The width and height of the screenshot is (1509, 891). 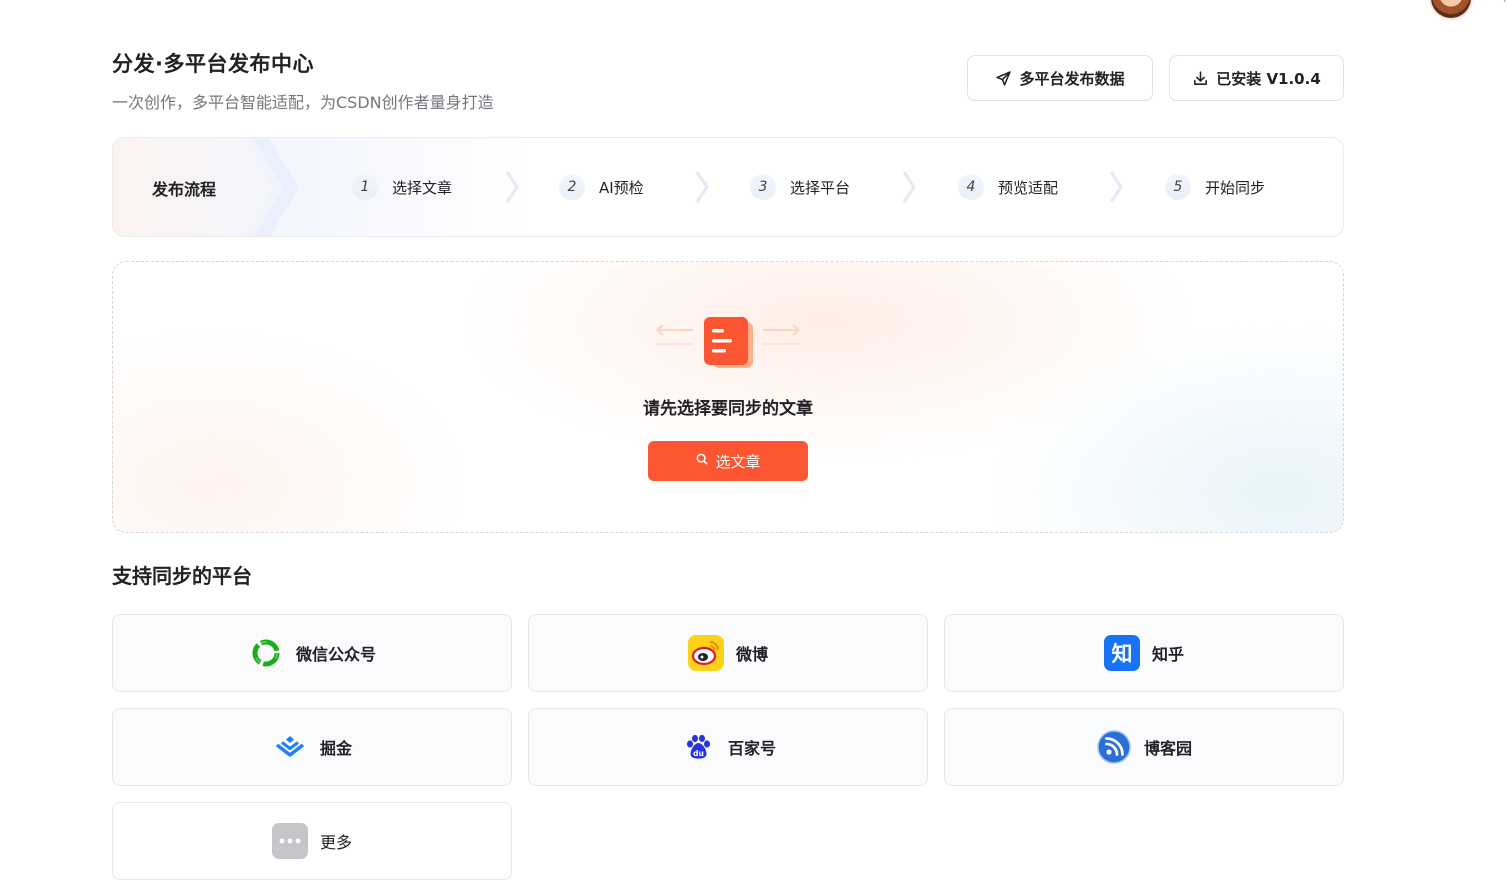 I want to click on document-sync-illustration, so click(x=728, y=342).